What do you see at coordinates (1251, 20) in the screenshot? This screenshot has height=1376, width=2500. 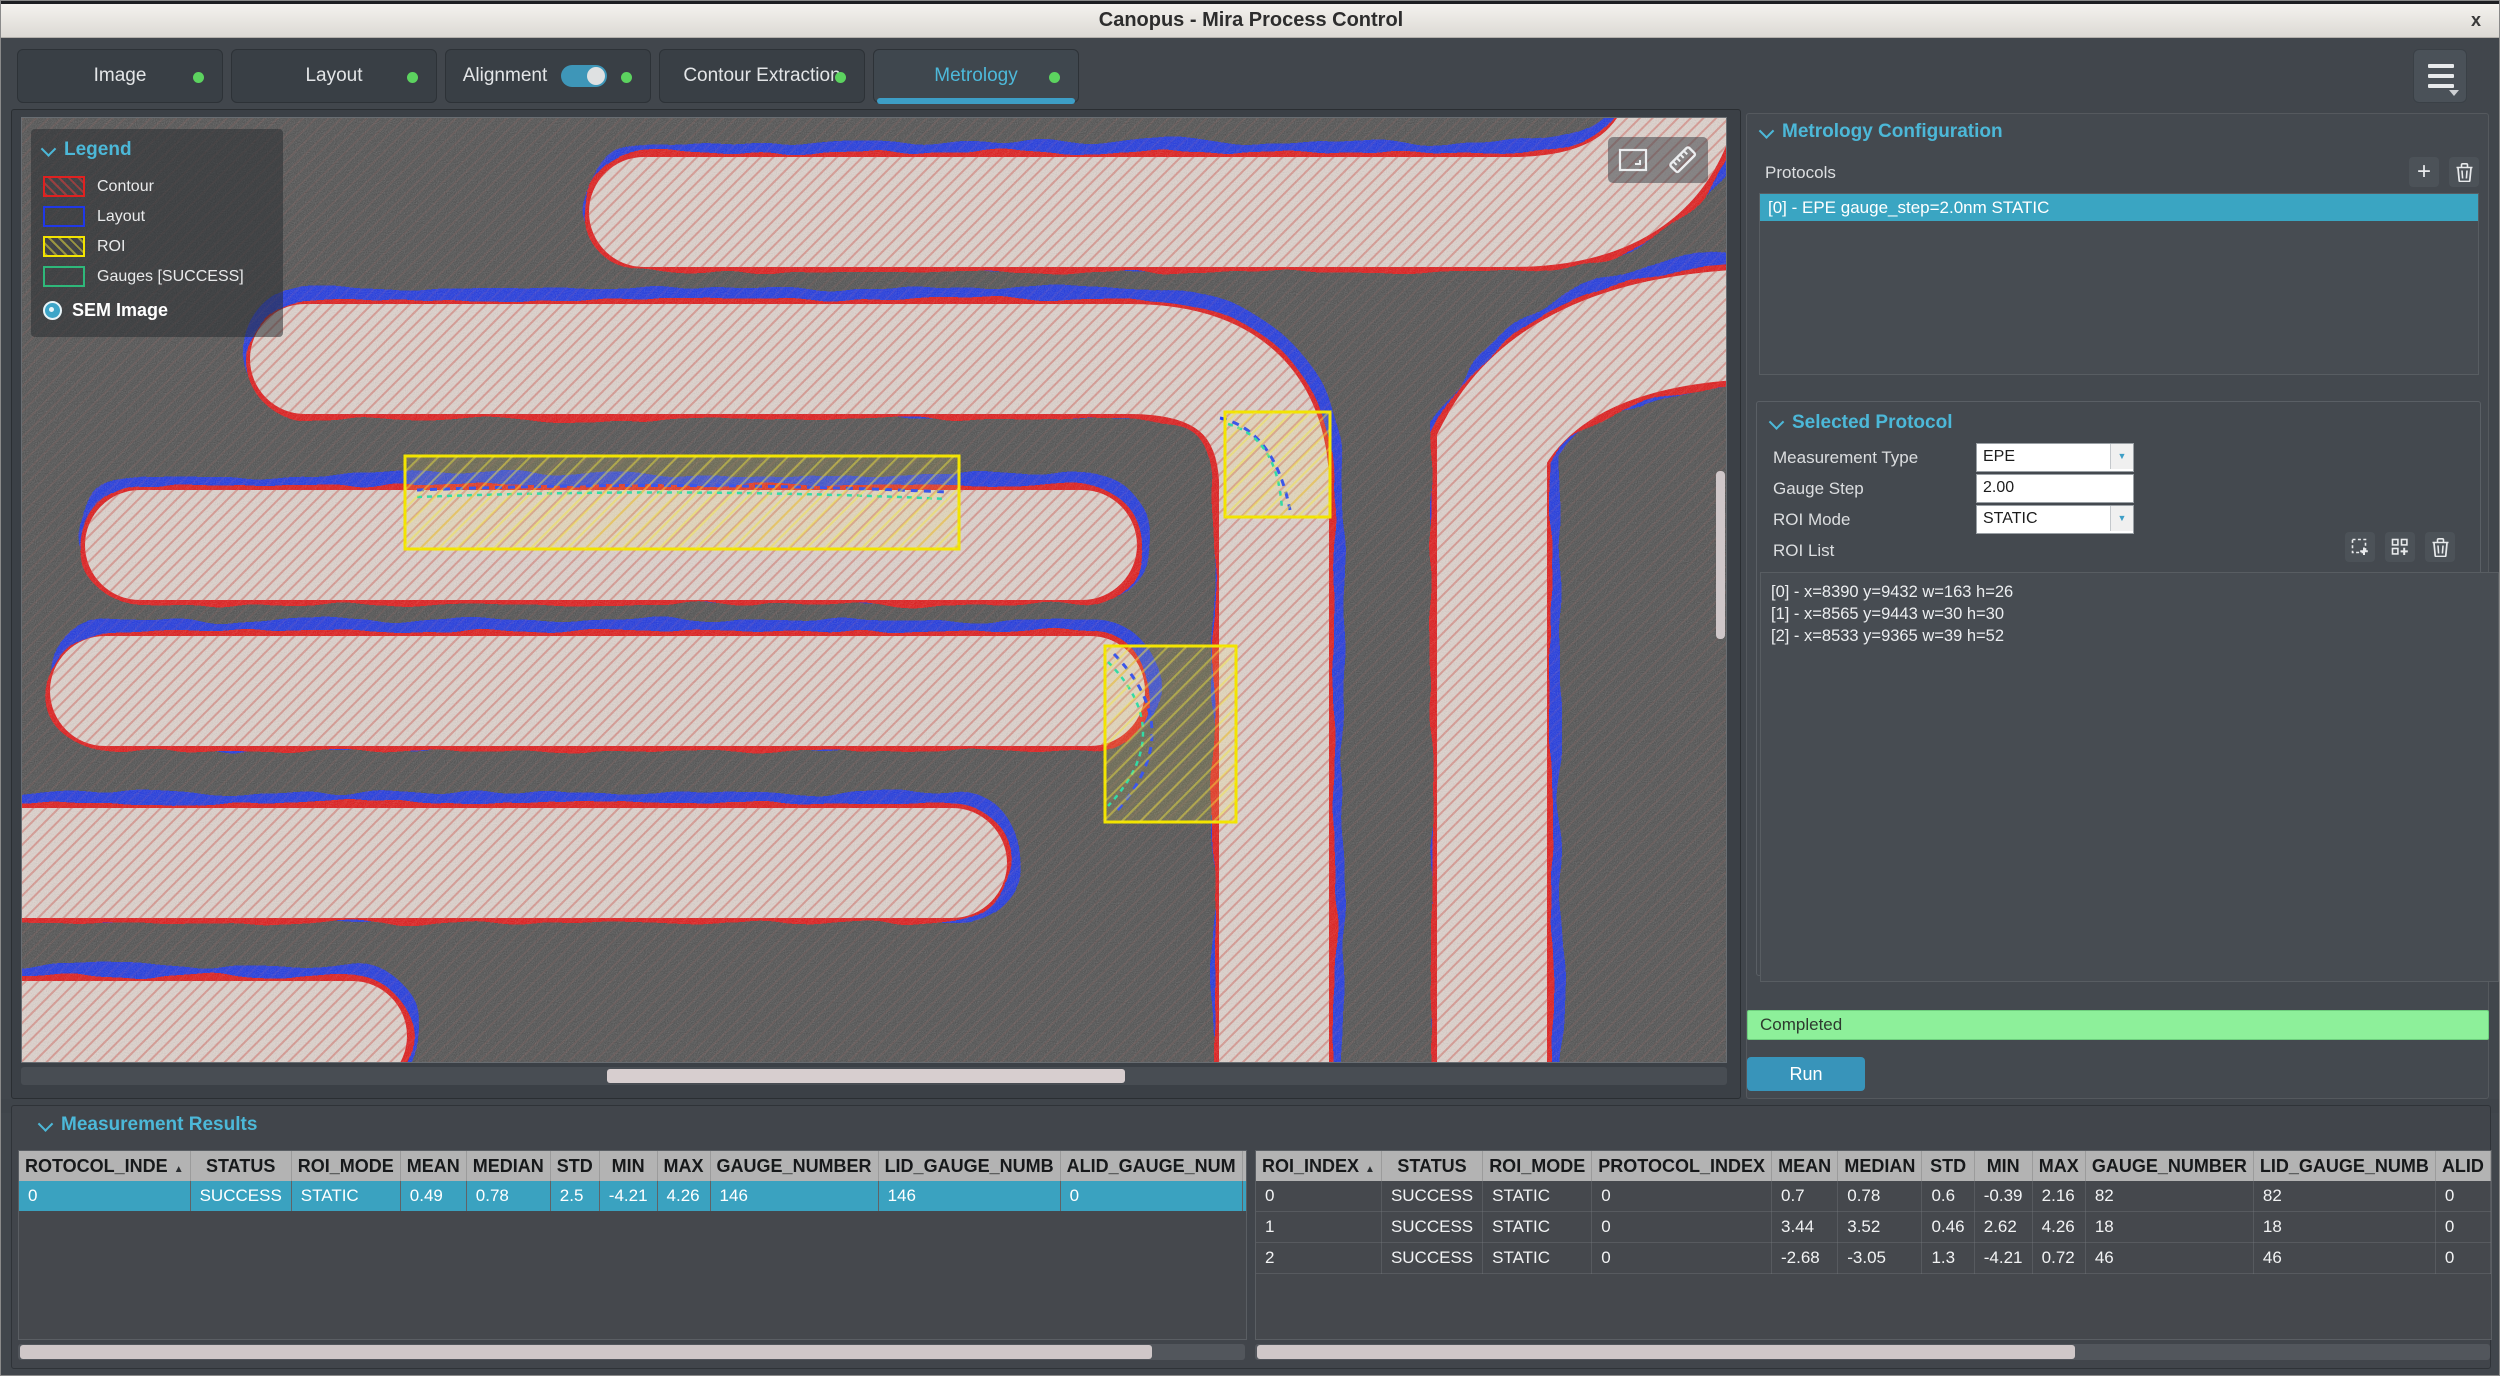 I see `window-title: Canopus - Mira Process Control` at bounding box center [1251, 20].